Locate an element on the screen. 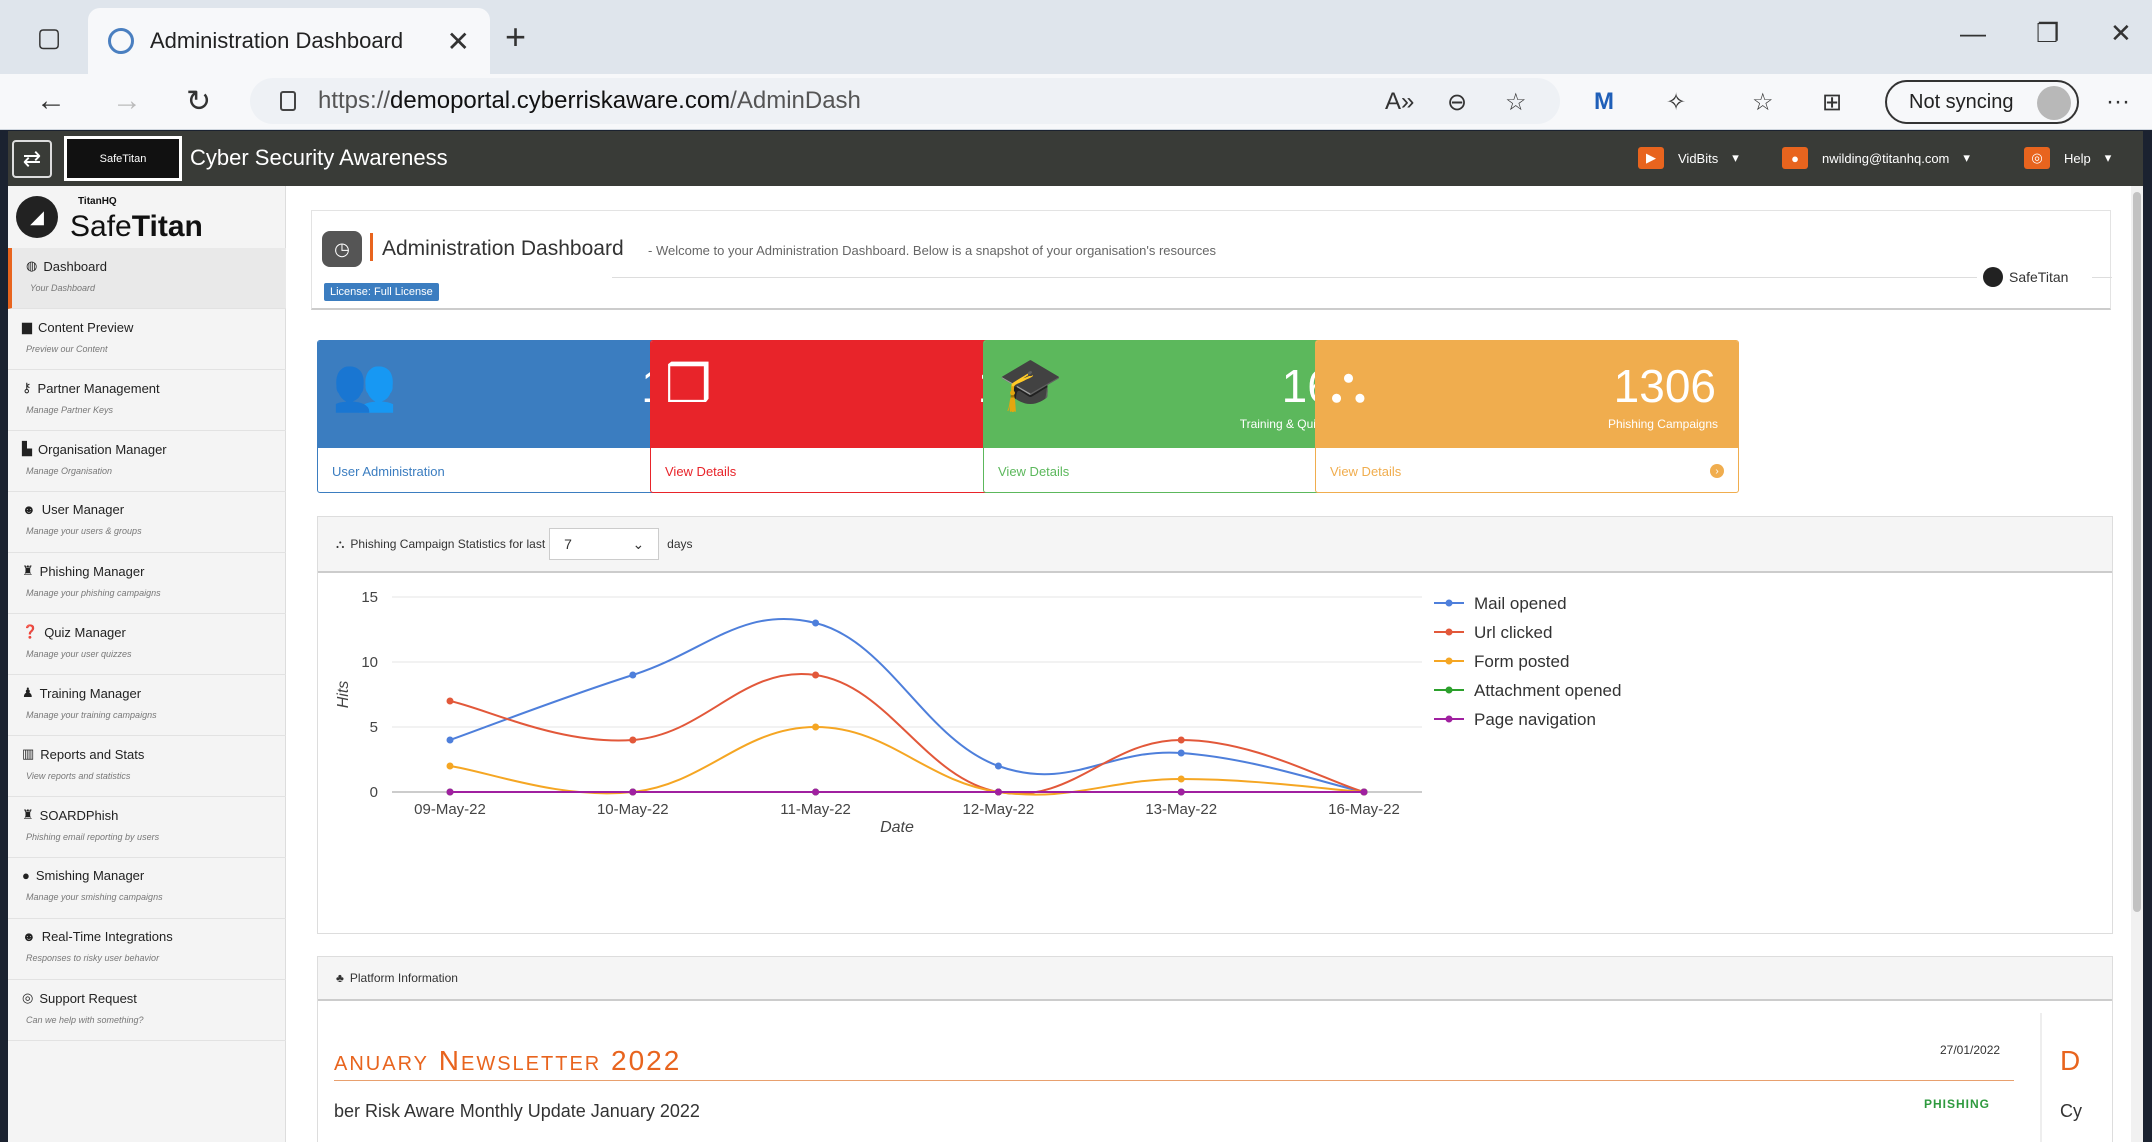 The height and width of the screenshot is (1142, 2152). titan-logo-icon is located at coordinates (1993, 277).